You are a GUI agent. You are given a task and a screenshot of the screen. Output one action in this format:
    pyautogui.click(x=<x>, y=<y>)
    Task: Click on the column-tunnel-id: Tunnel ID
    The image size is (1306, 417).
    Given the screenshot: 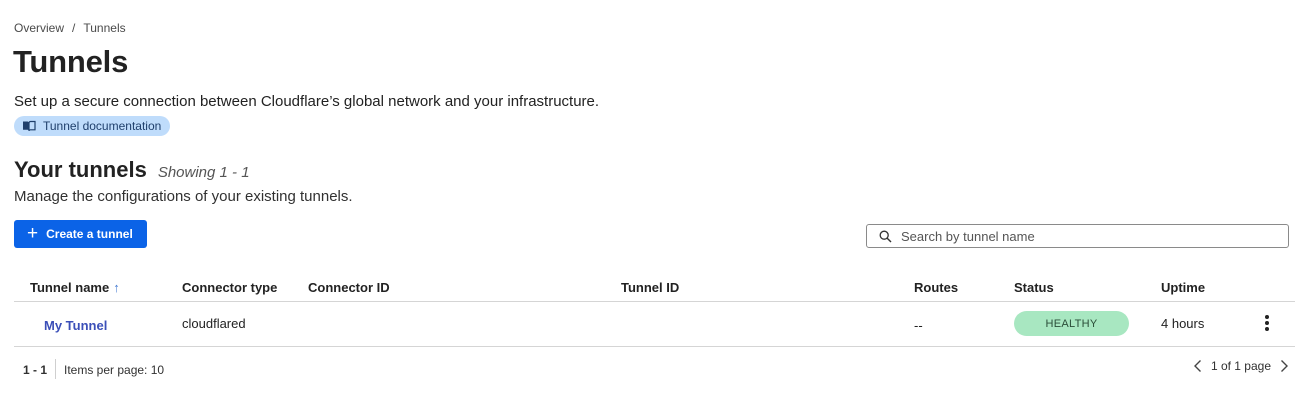 What is the action you would take?
    pyautogui.click(x=650, y=287)
    